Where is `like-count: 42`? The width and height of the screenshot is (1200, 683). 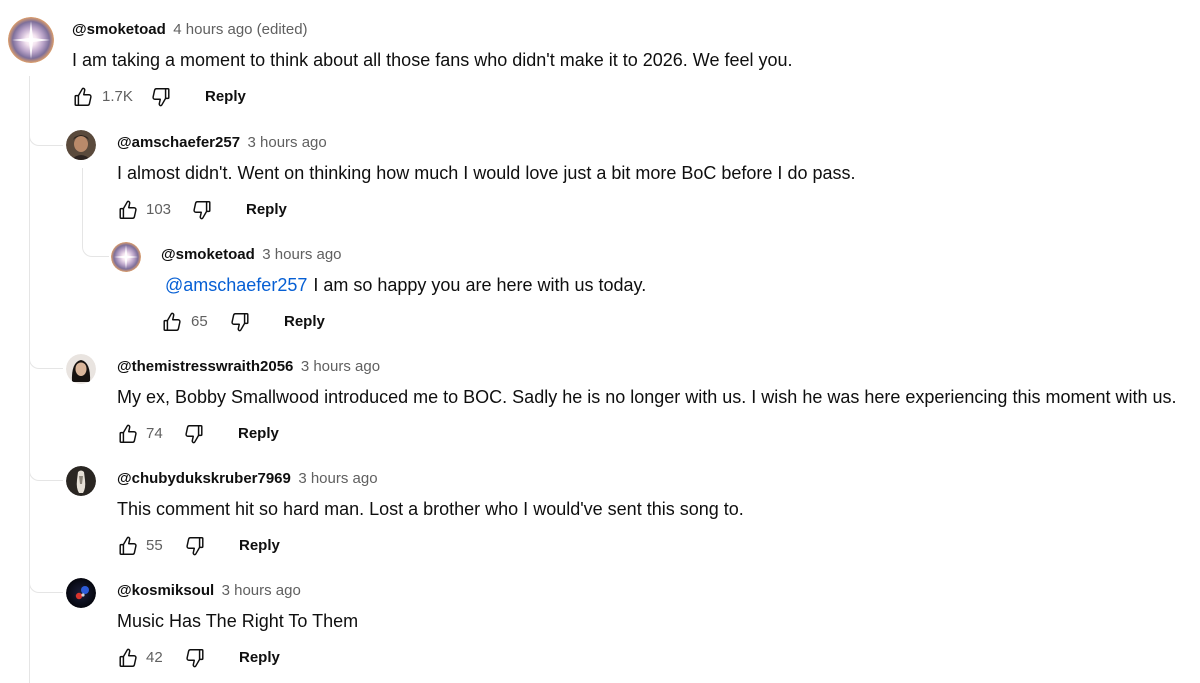 like-count: 42 is located at coordinates (154, 657).